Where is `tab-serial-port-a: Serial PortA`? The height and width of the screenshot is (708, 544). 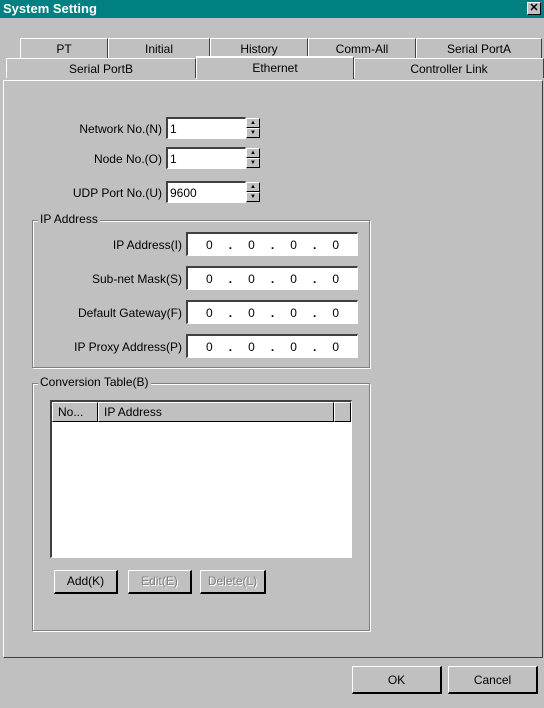 tab-serial-port-a: Serial PortA is located at coordinates (479, 48).